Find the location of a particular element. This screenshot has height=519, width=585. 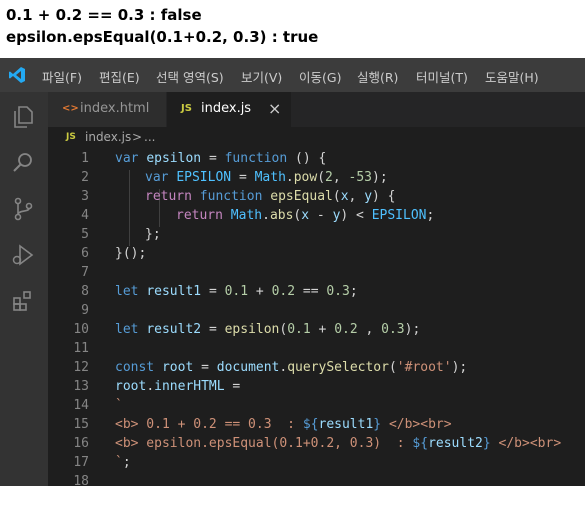

line-number: 8 is located at coordinates (85, 291).